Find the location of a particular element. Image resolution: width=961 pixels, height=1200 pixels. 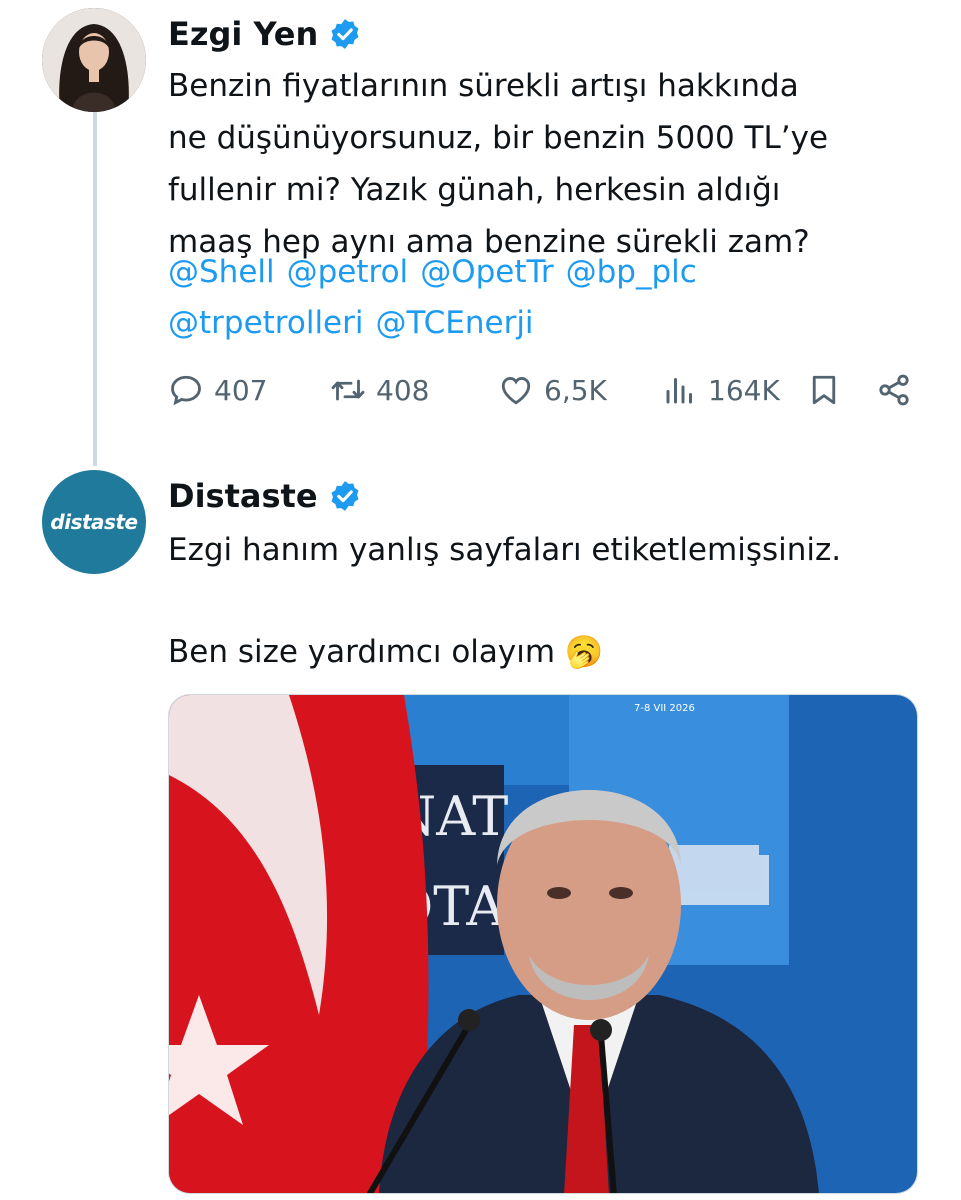

views-count: 164K is located at coordinates (744, 390).